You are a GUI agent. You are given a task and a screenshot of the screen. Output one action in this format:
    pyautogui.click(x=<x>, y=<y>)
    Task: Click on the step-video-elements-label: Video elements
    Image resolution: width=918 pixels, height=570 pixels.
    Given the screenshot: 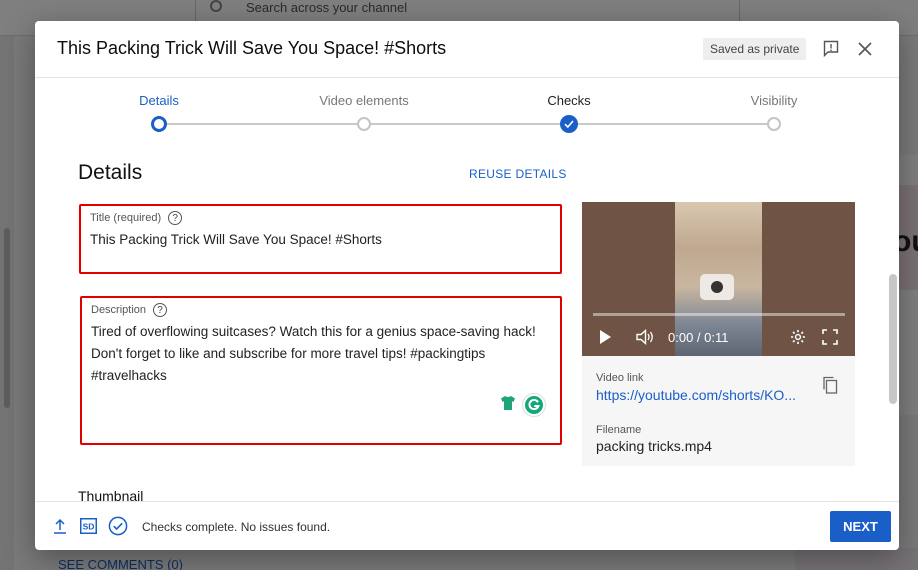 What is the action you would take?
    pyautogui.click(x=363, y=100)
    